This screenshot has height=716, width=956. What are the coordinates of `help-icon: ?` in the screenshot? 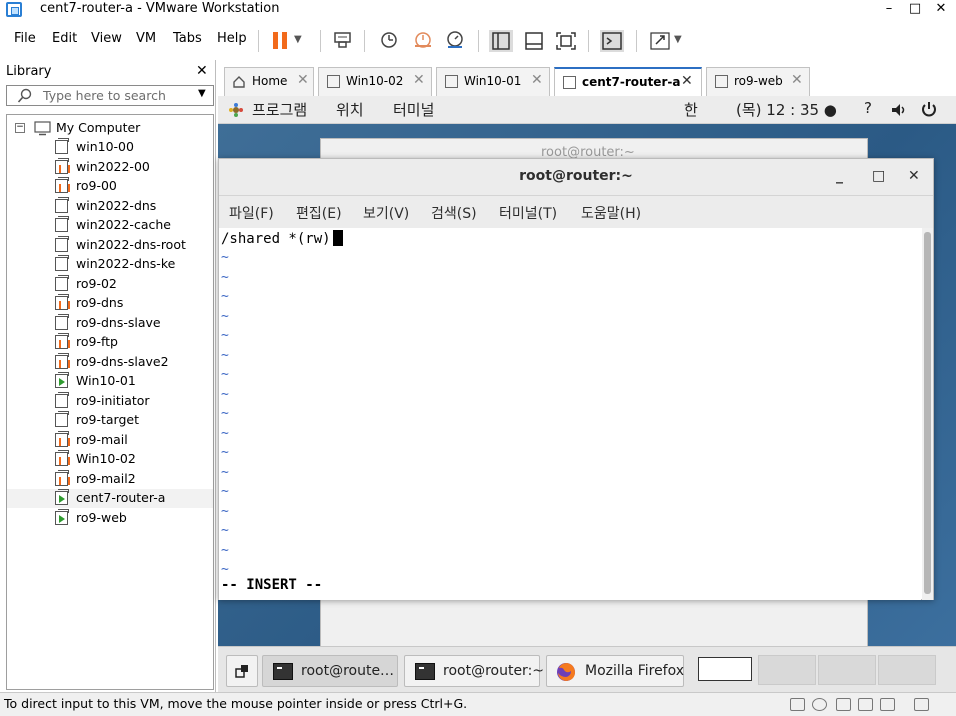 It's located at (868, 108).